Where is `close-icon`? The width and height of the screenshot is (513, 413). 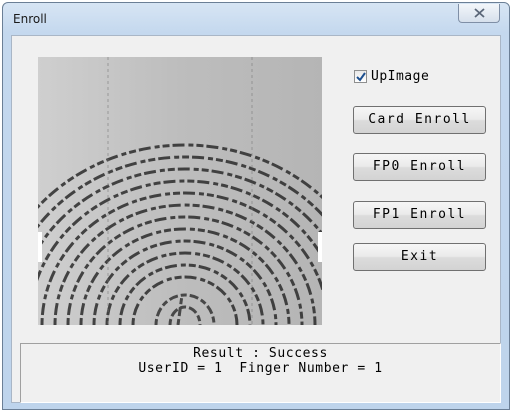
close-icon is located at coordinates (479, 13).